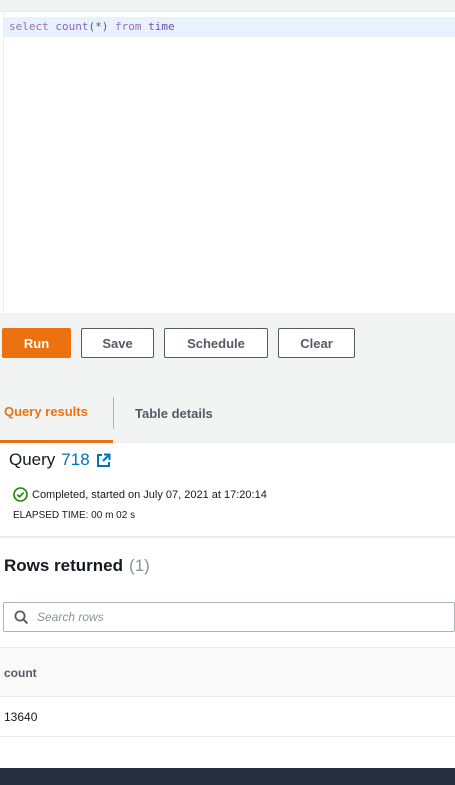 Image resolution: width=455 pixels, height=785 pixels. Describe the element at coordinates (227, 6) in the screenshot. I see `top-rule` at that location.